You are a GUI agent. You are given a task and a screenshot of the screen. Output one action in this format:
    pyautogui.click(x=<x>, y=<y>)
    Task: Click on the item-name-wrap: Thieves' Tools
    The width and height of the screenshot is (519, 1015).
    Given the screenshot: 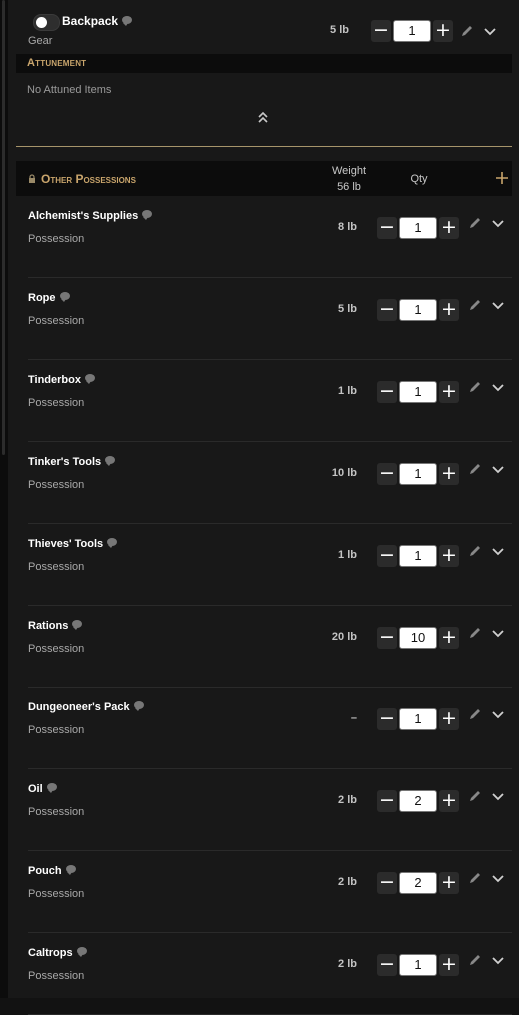 What is the action you would take?
    pyautogui.click(x=73, y=544)
    